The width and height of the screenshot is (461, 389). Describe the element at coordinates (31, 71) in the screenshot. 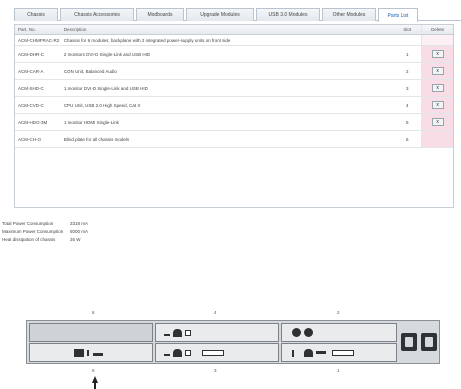

I see `part-number: ACM-CAR-A` at that location.